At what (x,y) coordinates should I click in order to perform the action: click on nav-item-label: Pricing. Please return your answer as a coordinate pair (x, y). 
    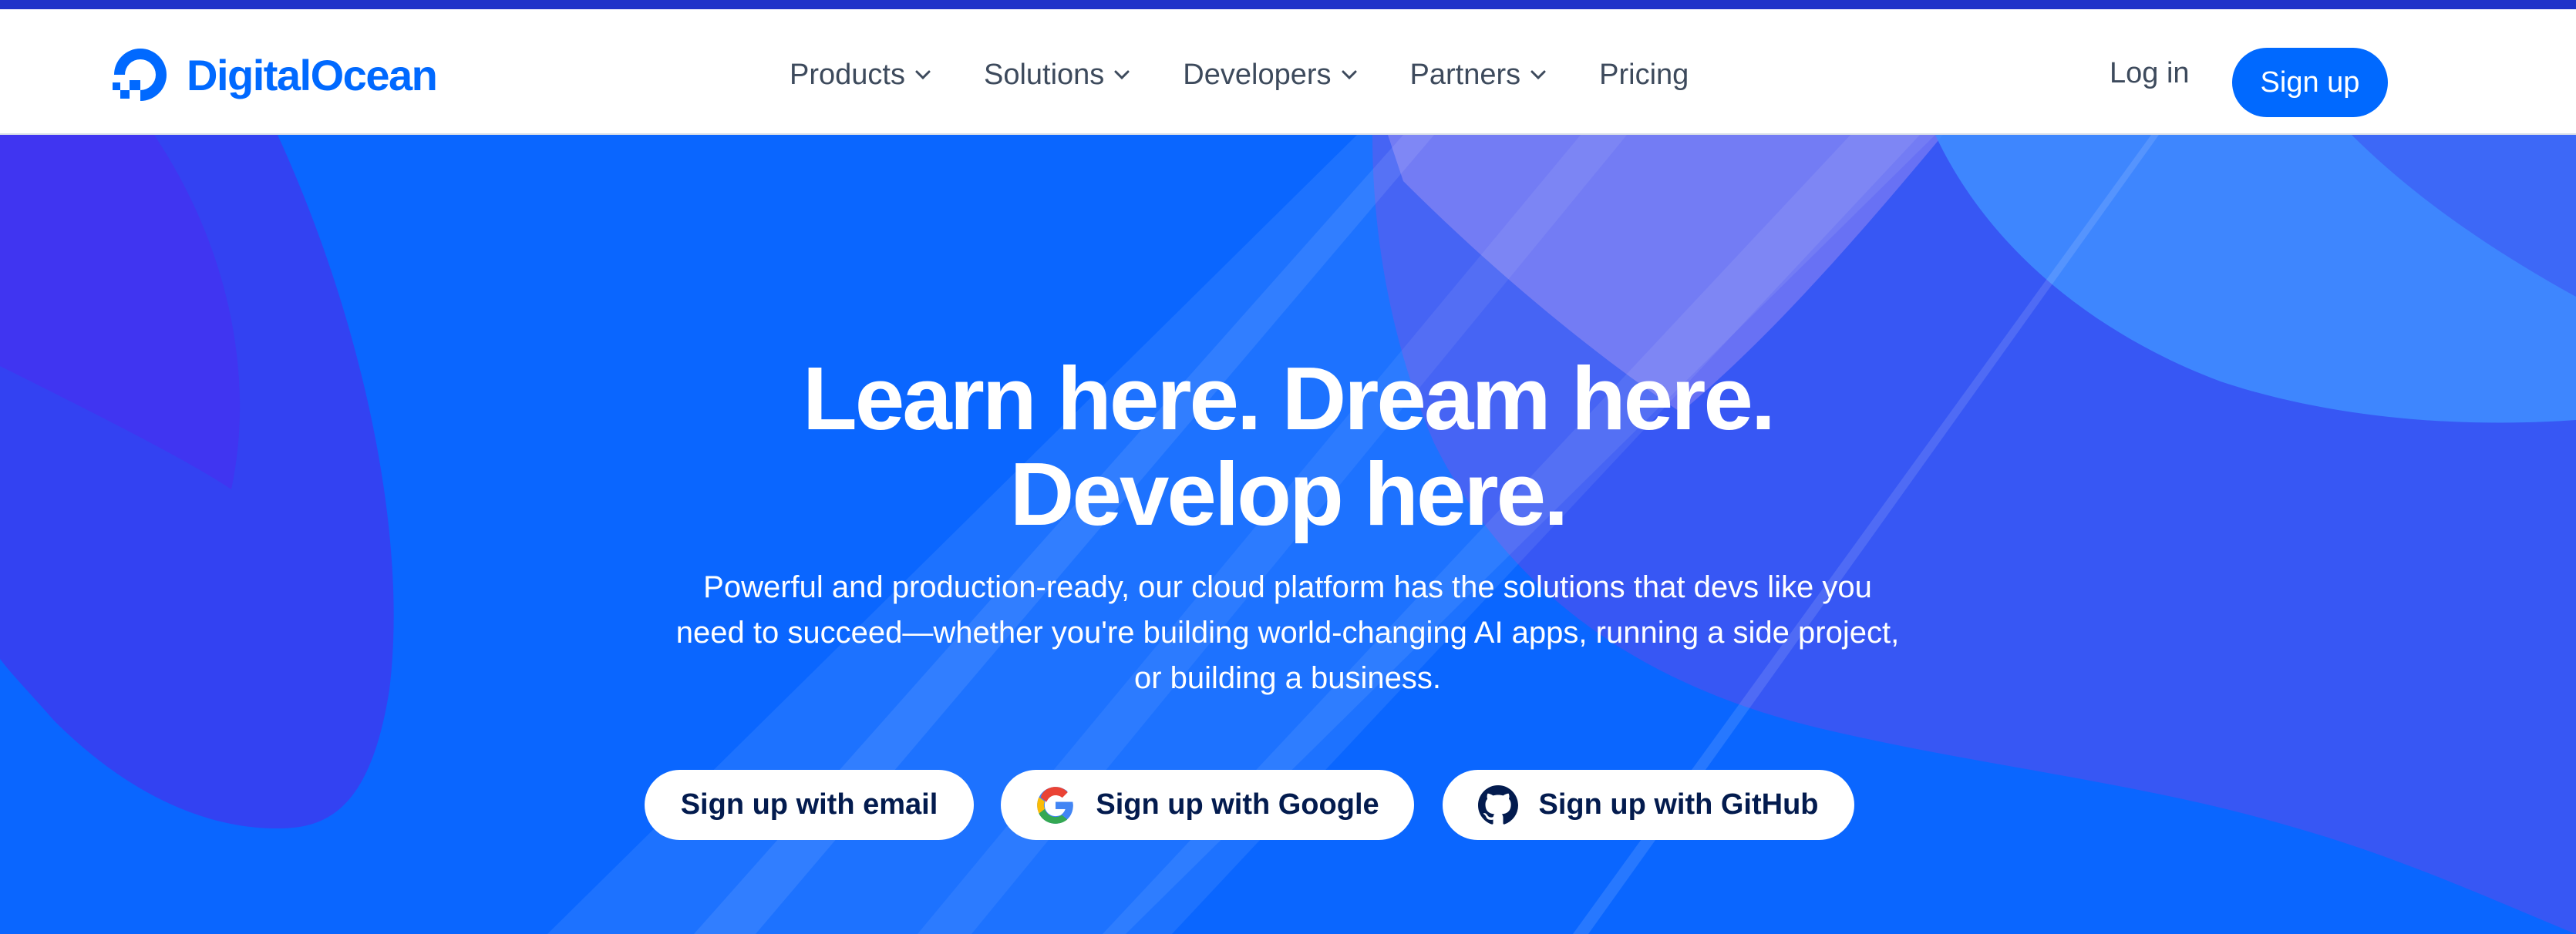
    Looking at the image, I should click on (1644, 74).